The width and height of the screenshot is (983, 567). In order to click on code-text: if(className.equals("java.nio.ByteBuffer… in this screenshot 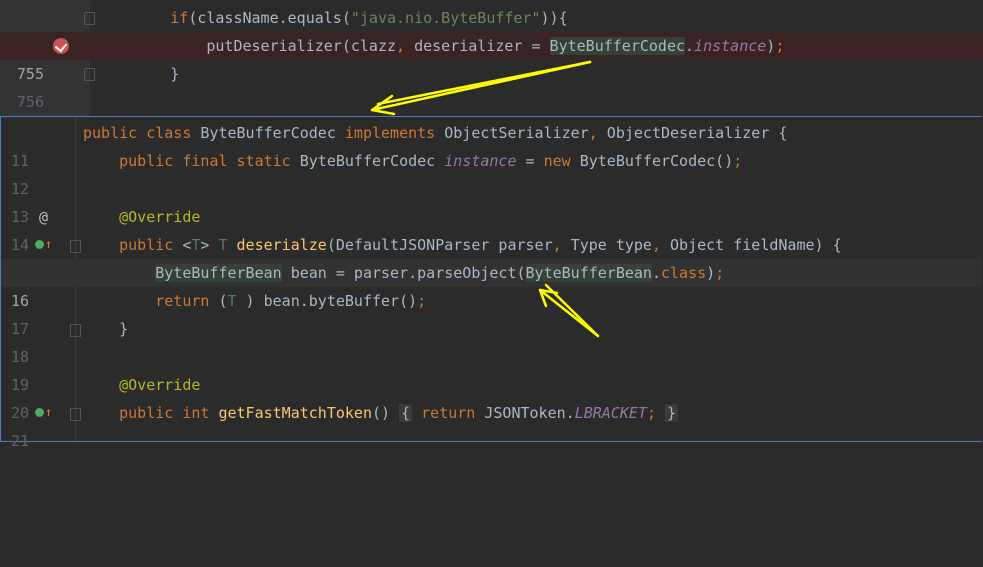, I will do `click(333, 18)`.